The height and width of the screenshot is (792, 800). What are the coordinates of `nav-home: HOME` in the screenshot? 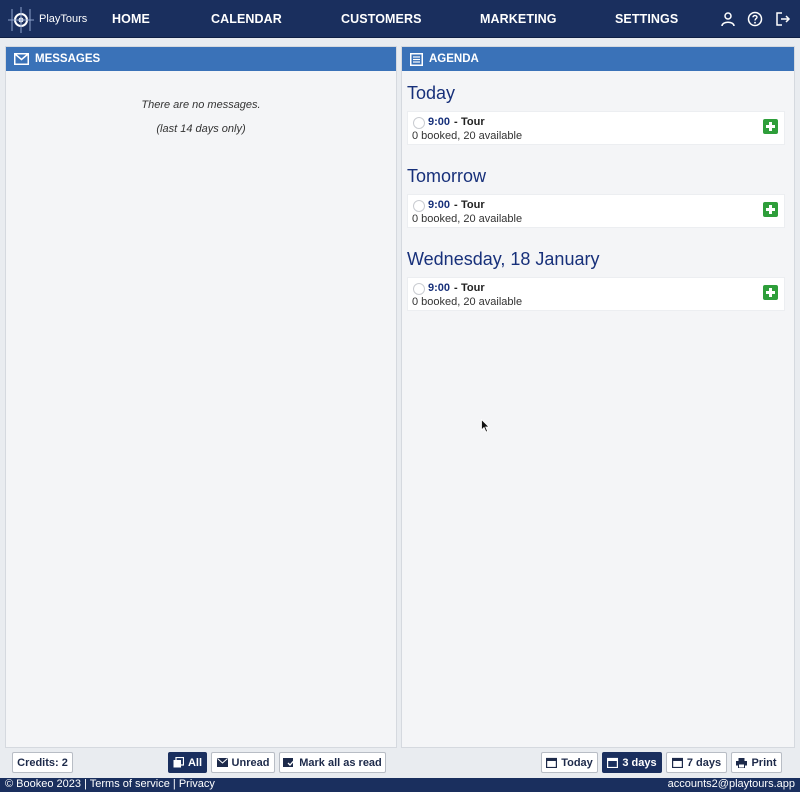 It's located at (131, 19).